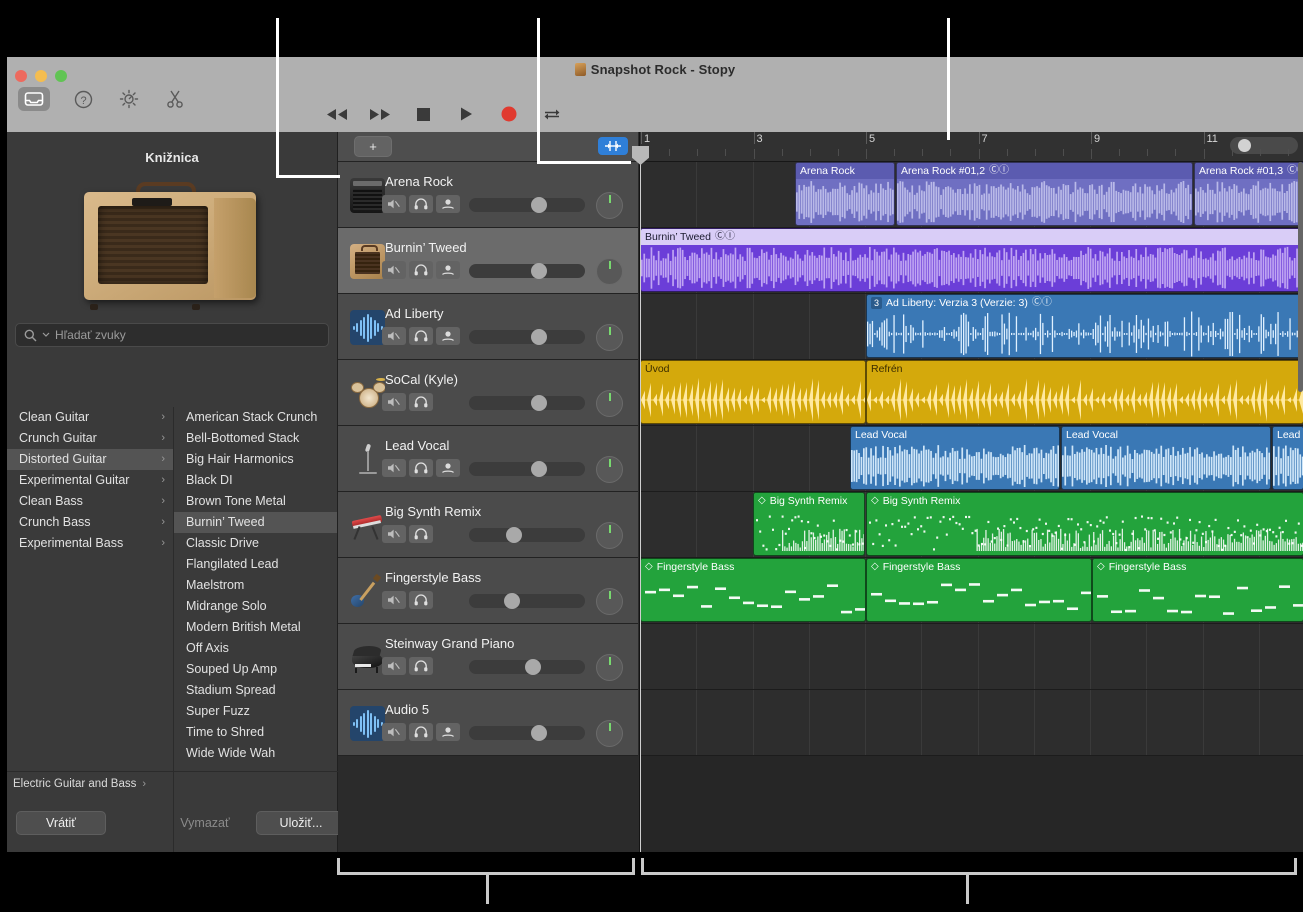  I want to click on vertical-scrollbar-thumb, so click(1300, 277).